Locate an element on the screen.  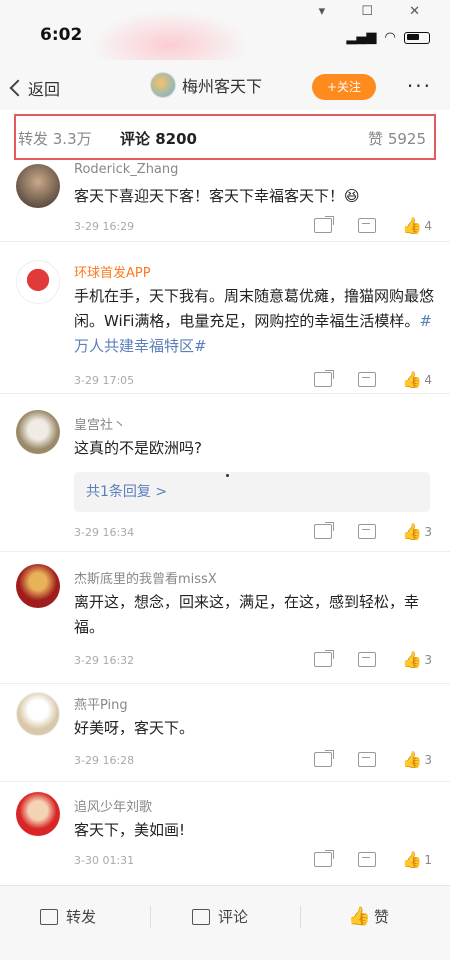
comment-author: Roderick_Zhang is located at coordinates (126, 169).